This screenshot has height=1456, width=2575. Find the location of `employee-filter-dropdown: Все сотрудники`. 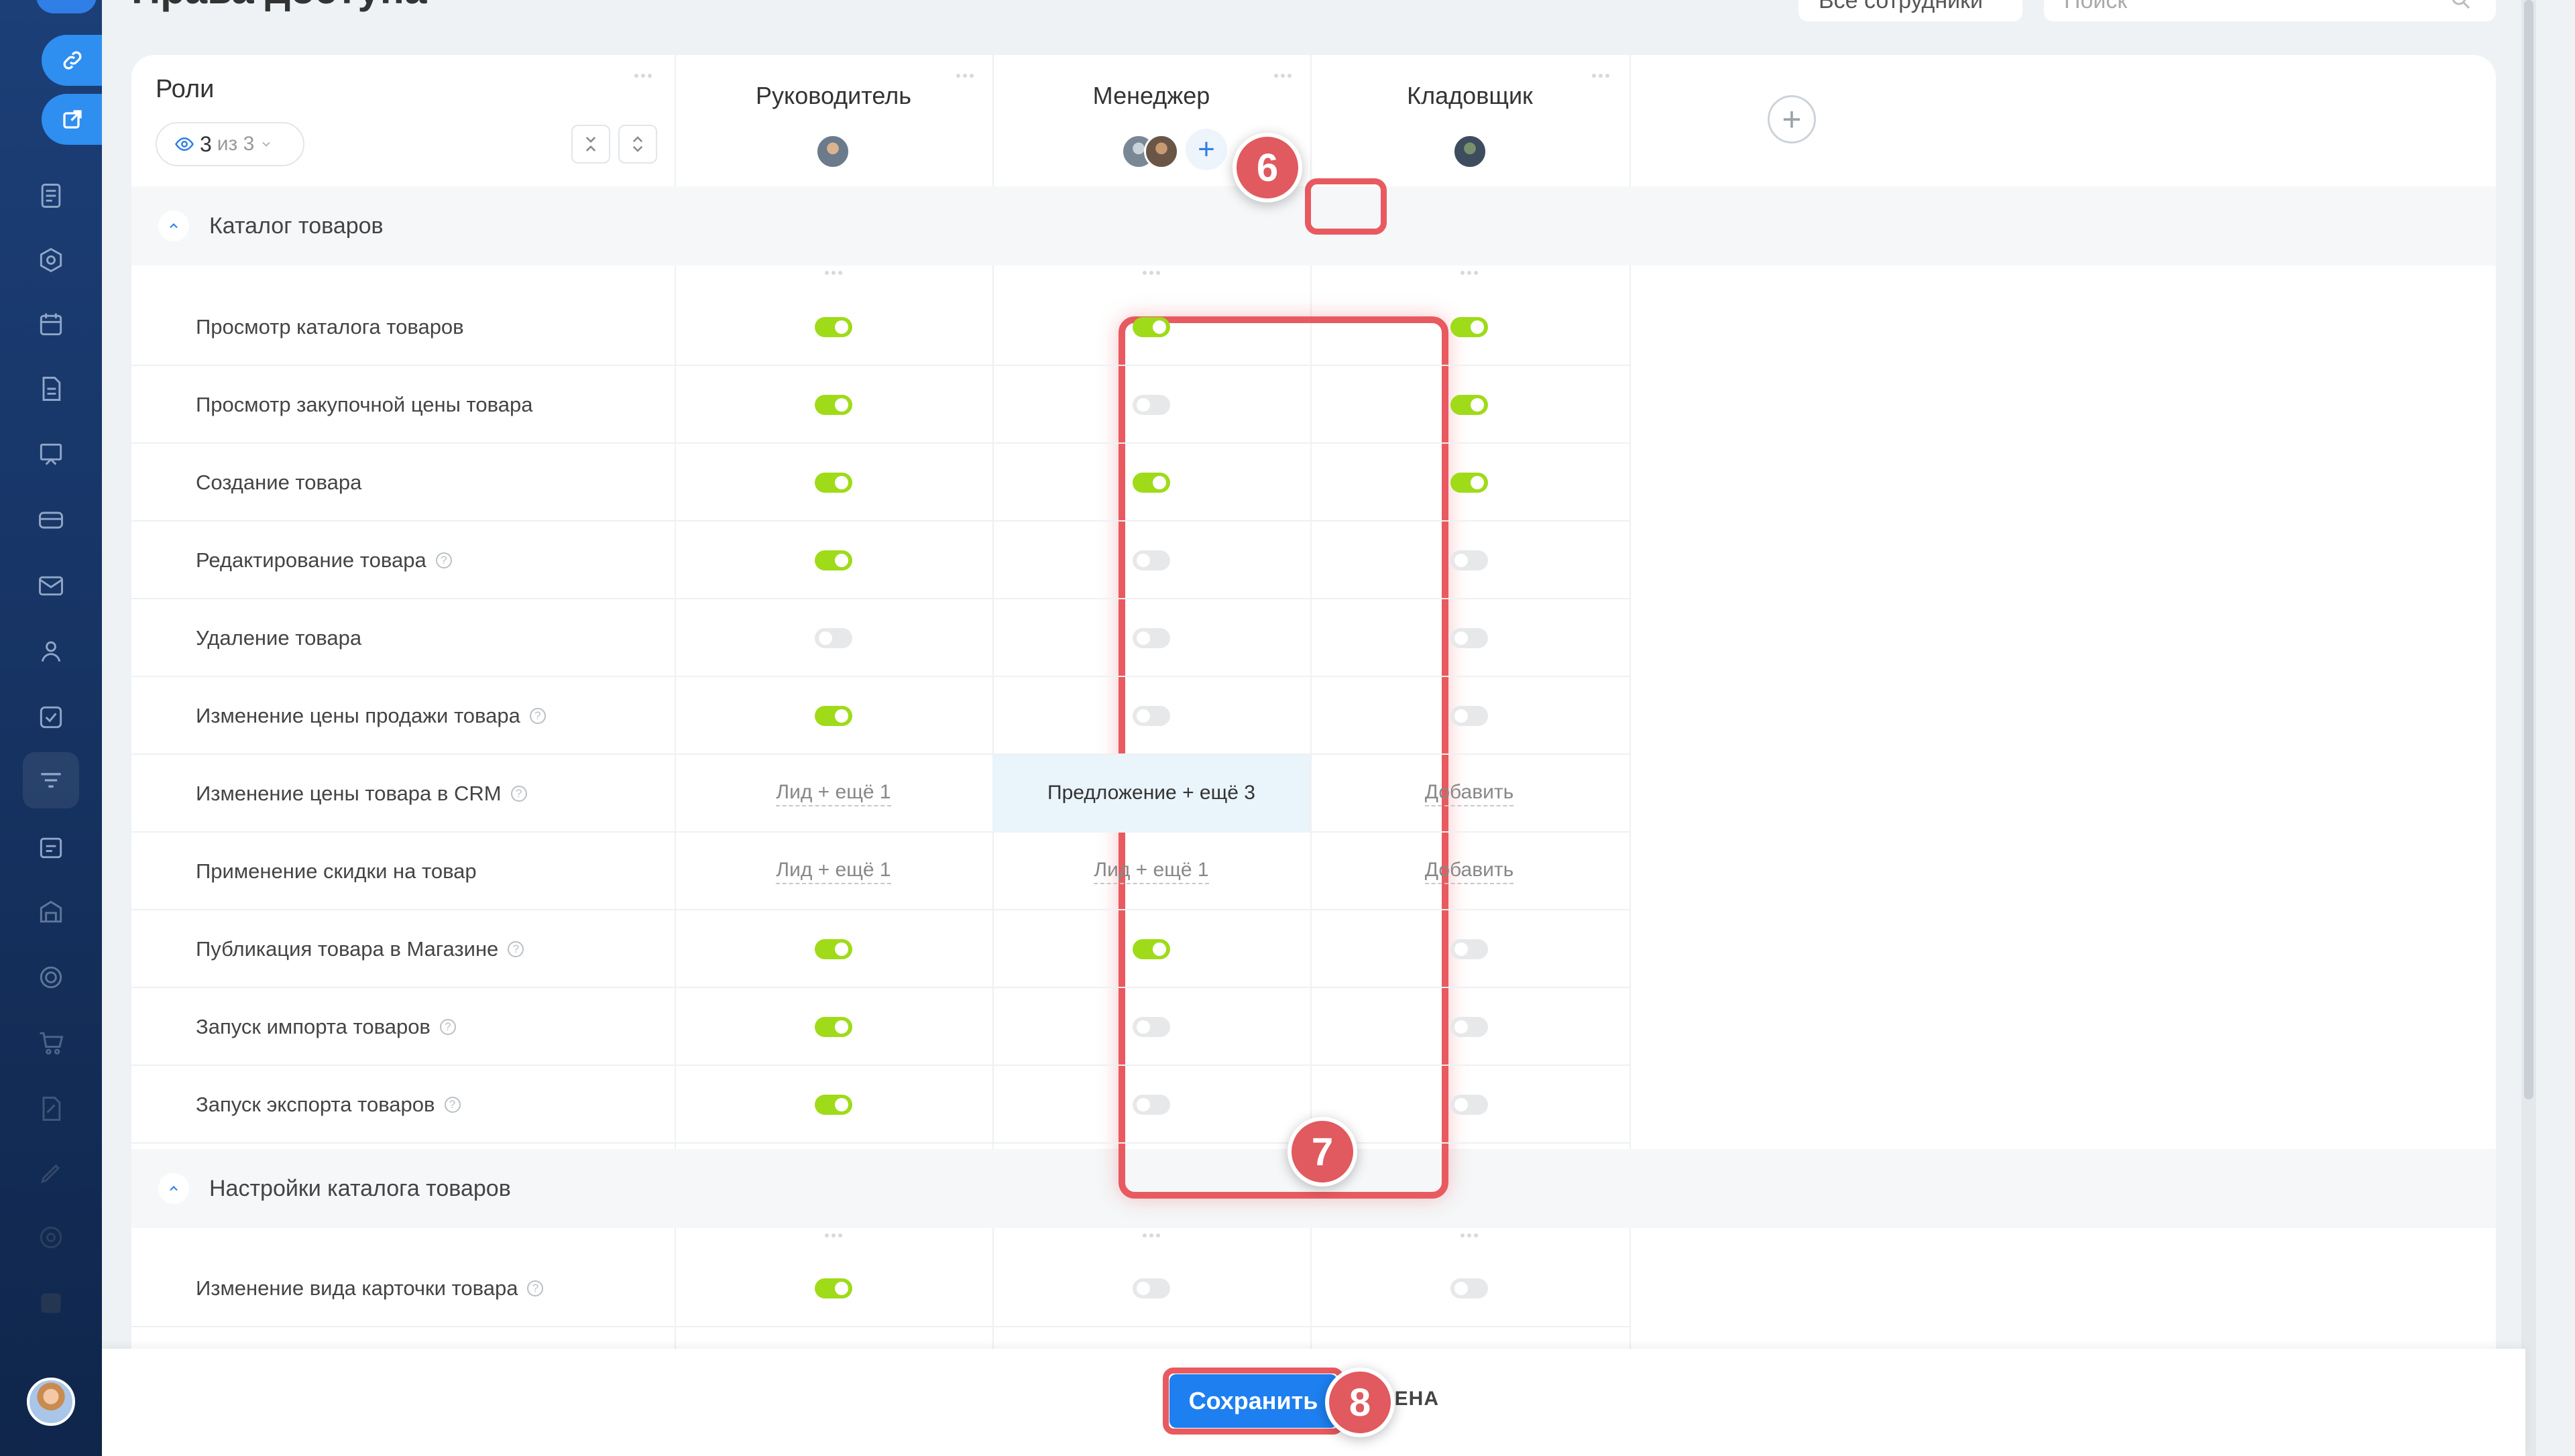

employee-filter-dropdown: Все сотрудники is located at coordinates (1910, 10).